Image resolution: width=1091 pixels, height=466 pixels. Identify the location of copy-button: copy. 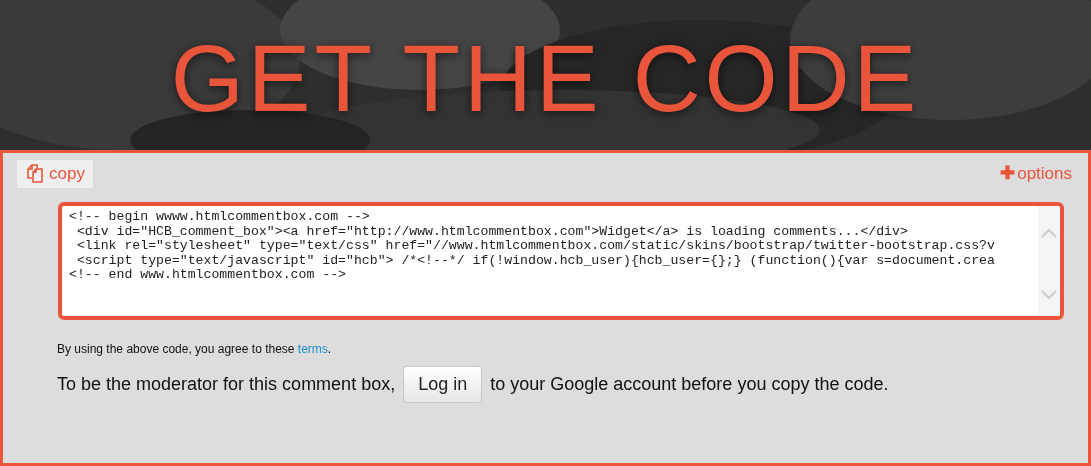
(55, 174).